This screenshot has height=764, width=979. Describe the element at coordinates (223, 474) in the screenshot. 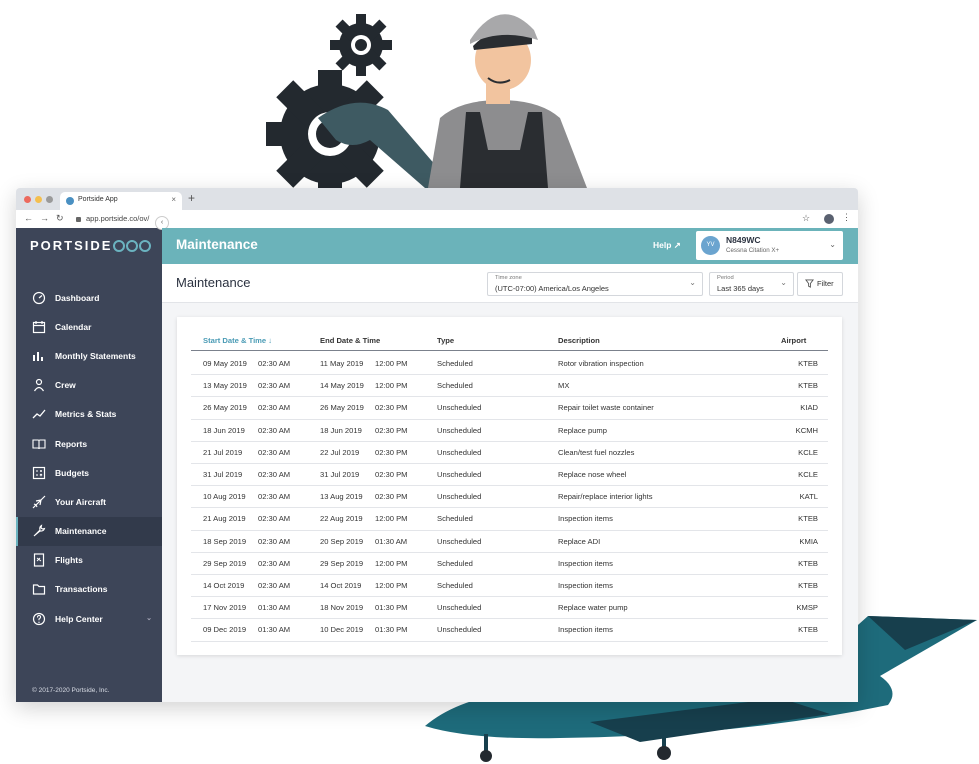

I see `cell-start-date: 31 Jul 2019` at that location.